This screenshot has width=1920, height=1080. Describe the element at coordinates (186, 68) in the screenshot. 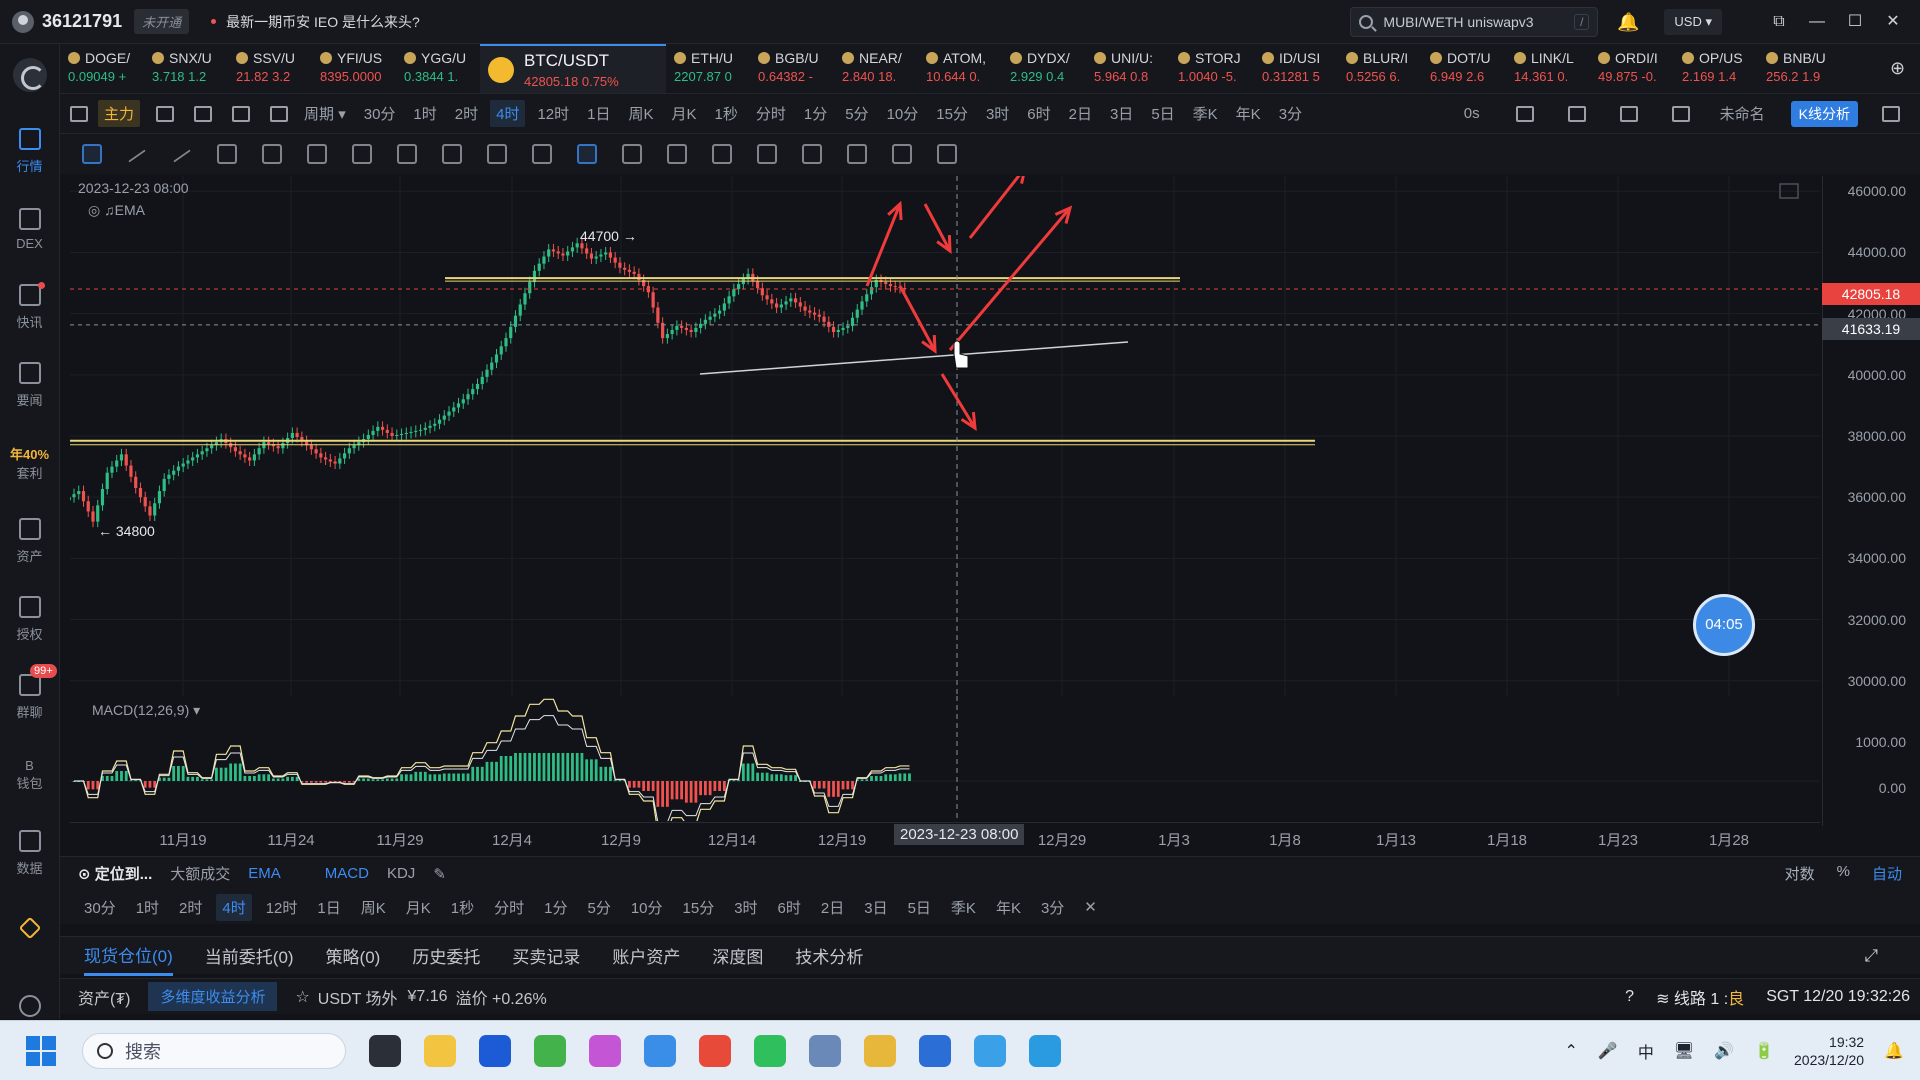

I see `ticker-1: SNX/U 3.718 1.2` at that location.